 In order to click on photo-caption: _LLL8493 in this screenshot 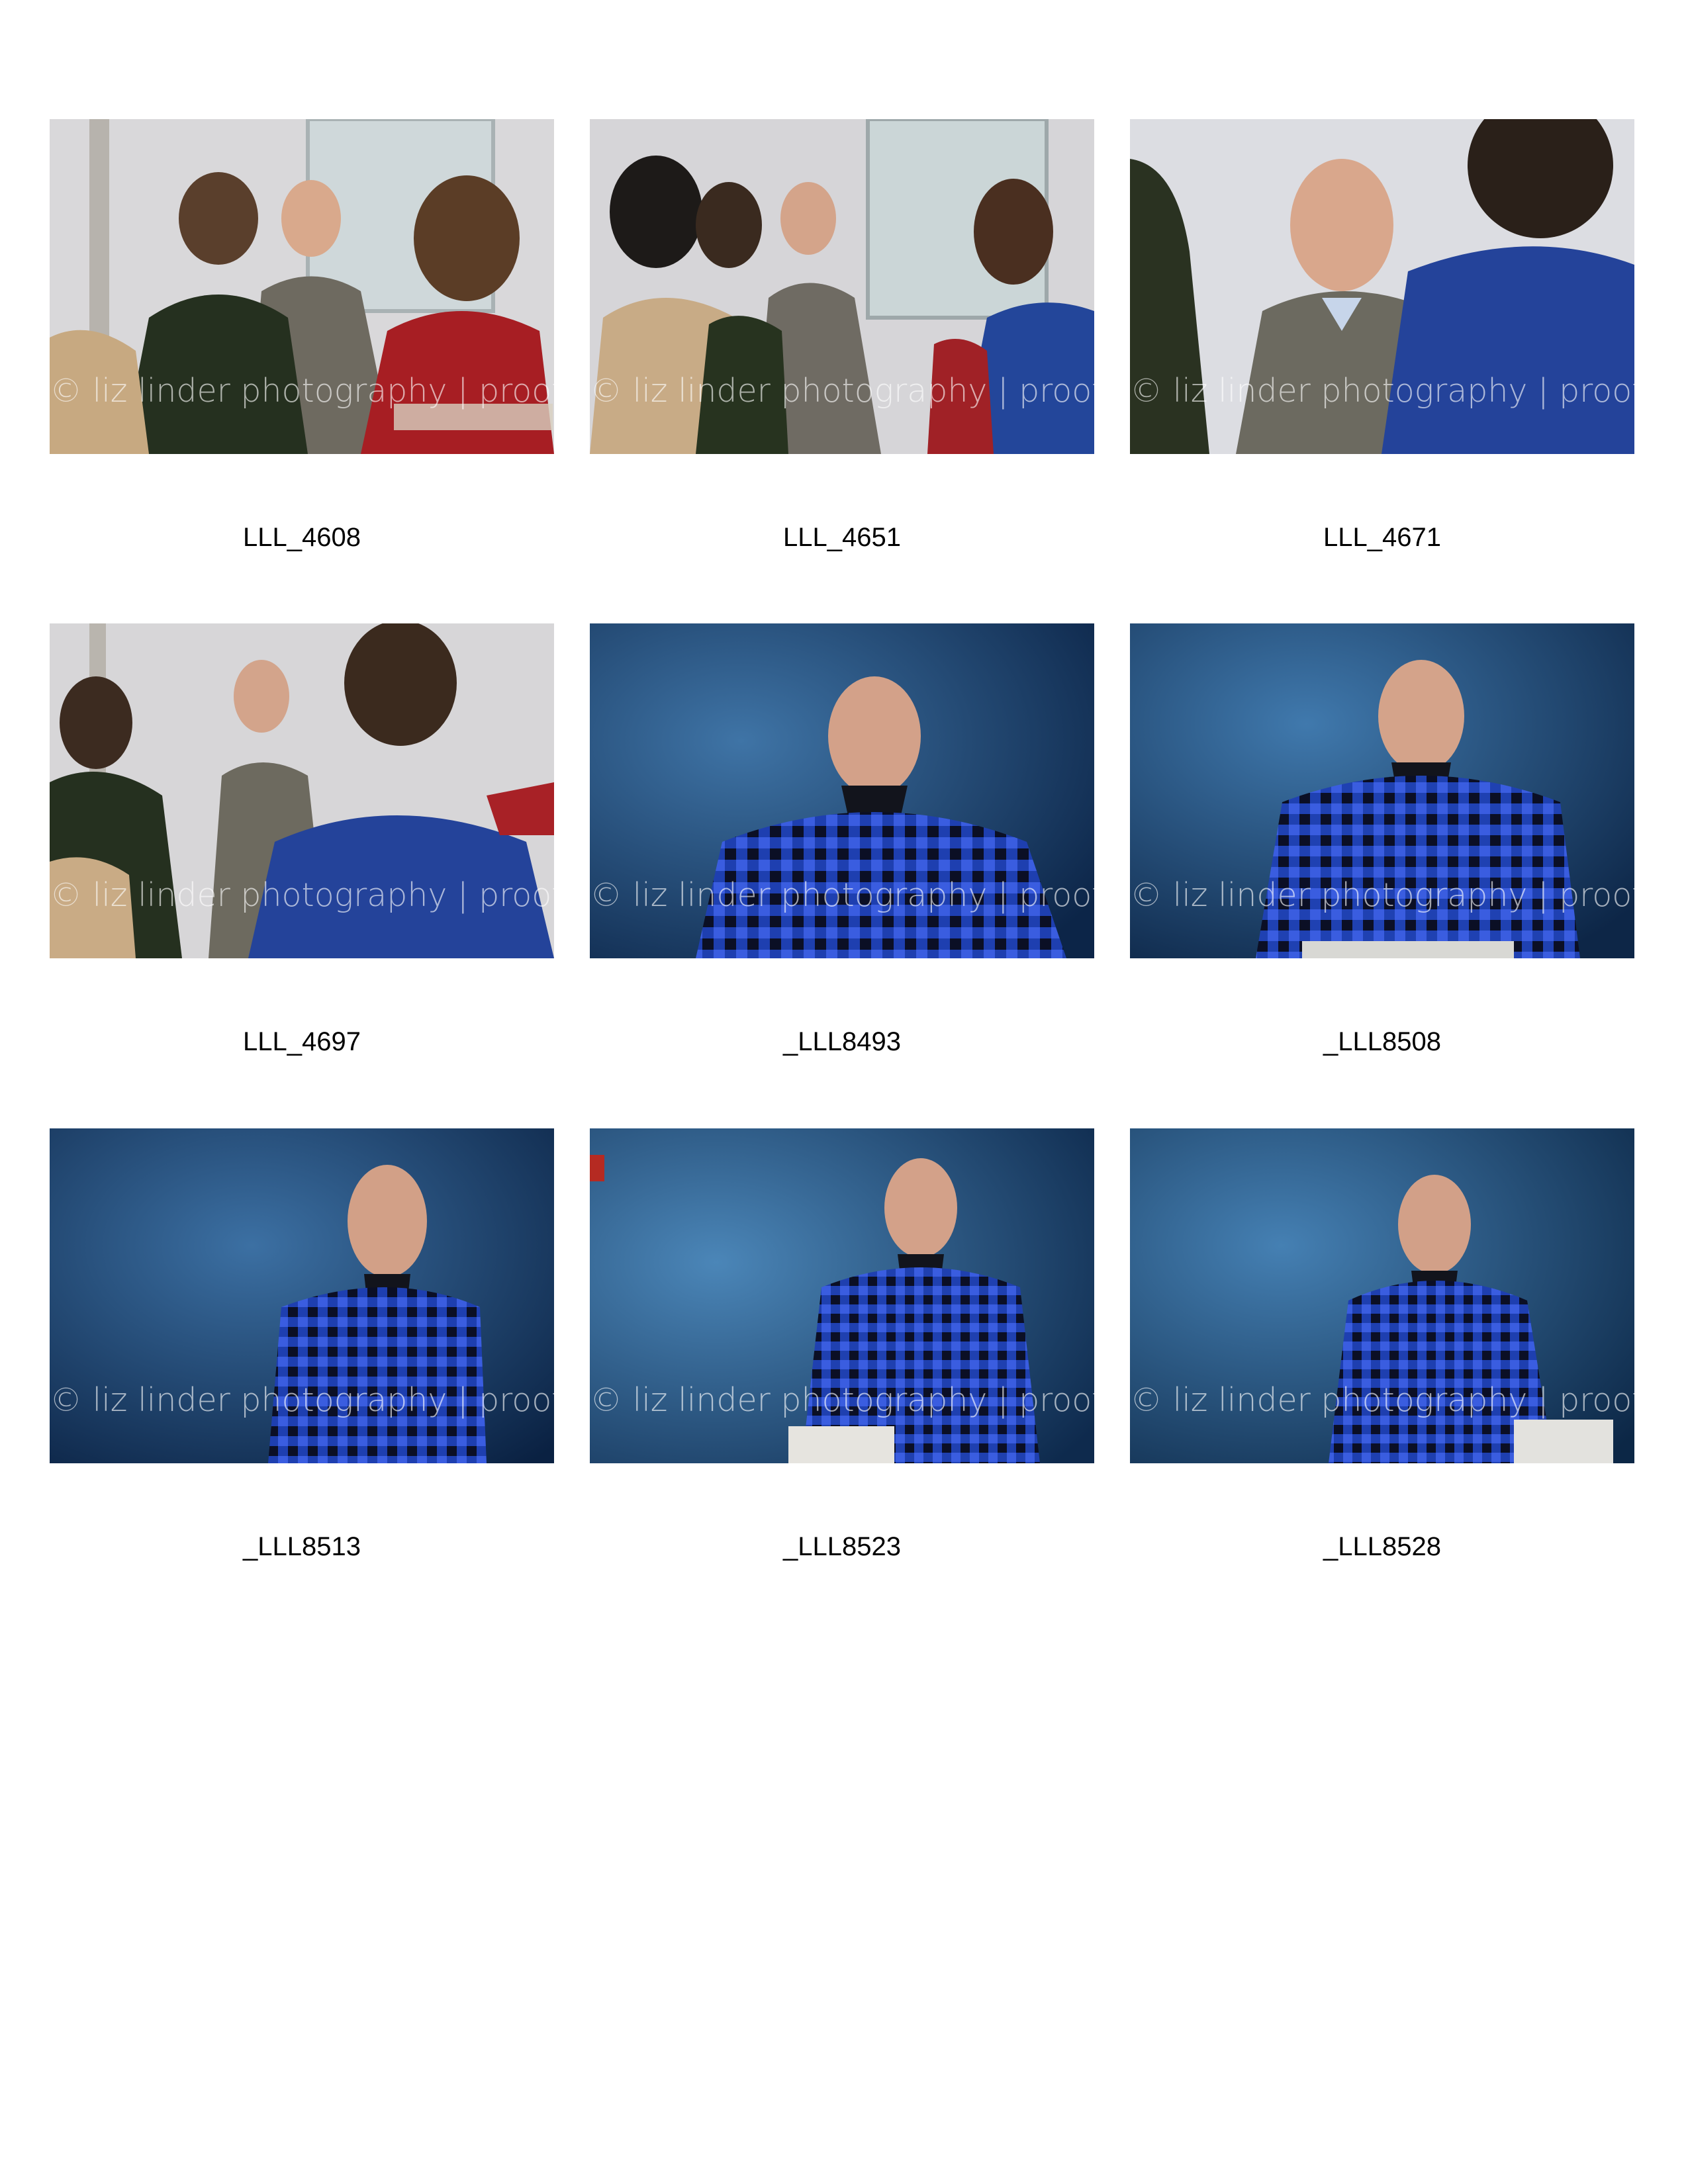, I will do `click(842, 1041)`.